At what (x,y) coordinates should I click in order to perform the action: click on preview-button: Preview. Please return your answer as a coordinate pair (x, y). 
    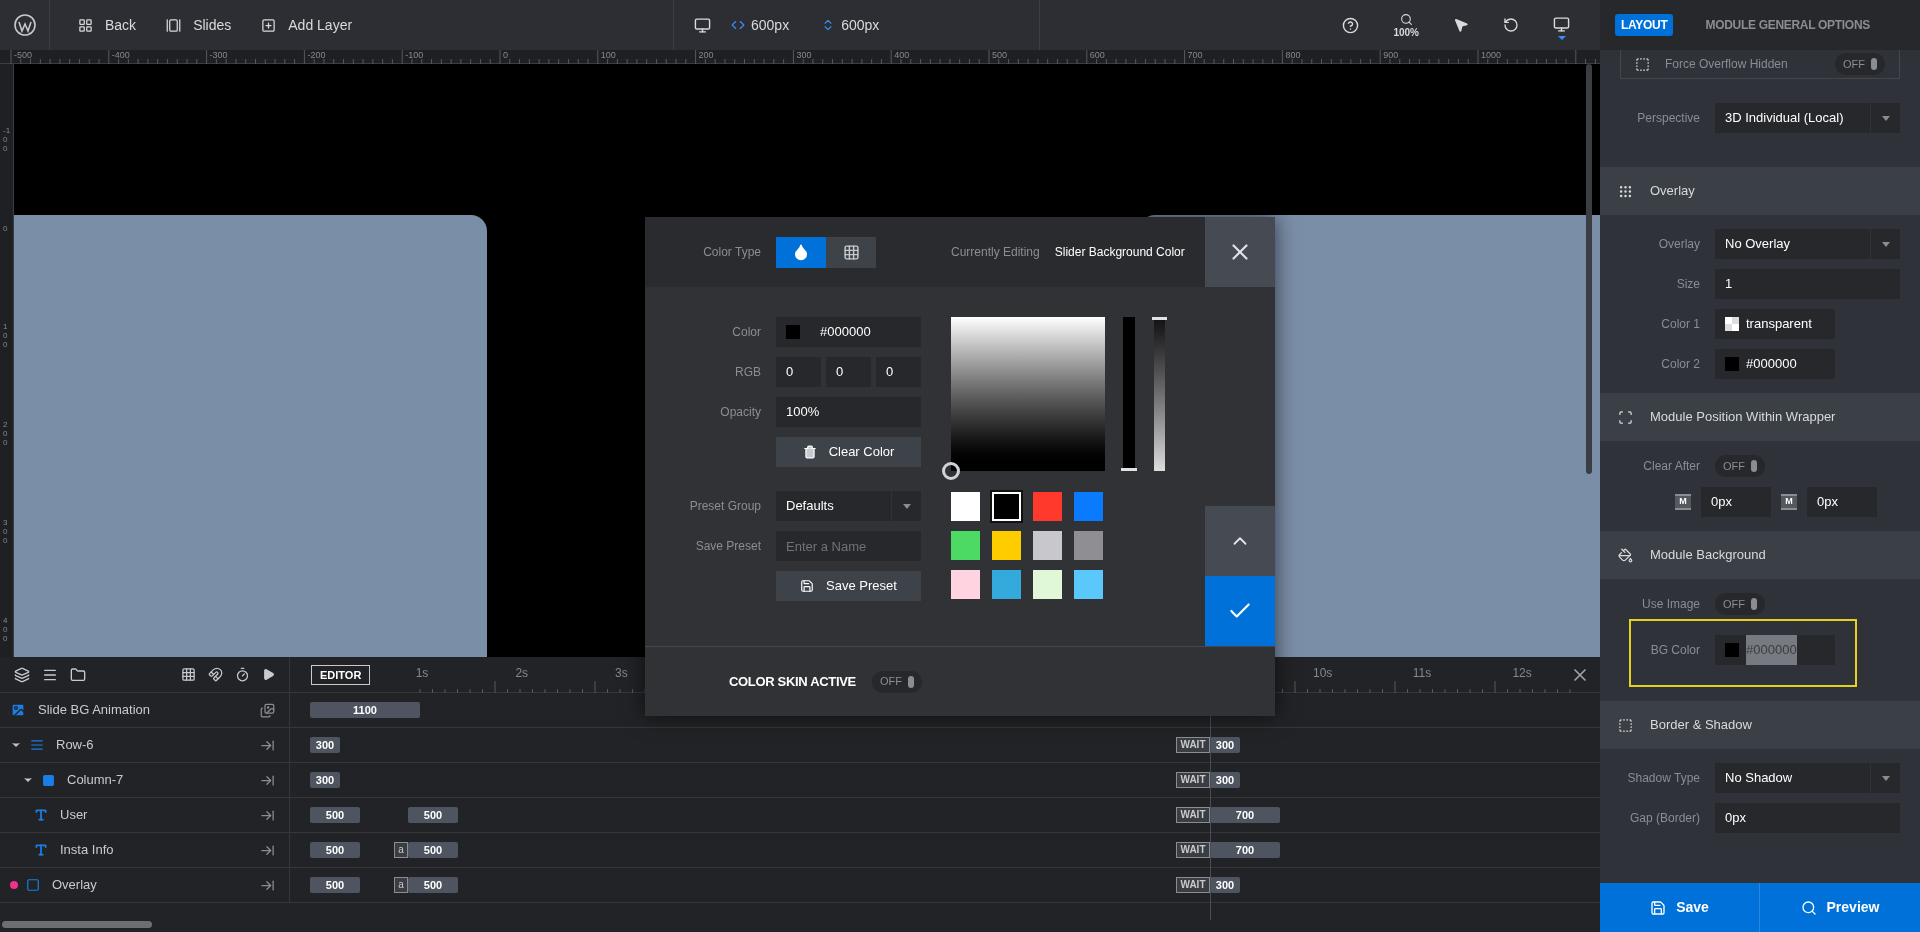
    Looking at the image, I should click on (1840, 907).